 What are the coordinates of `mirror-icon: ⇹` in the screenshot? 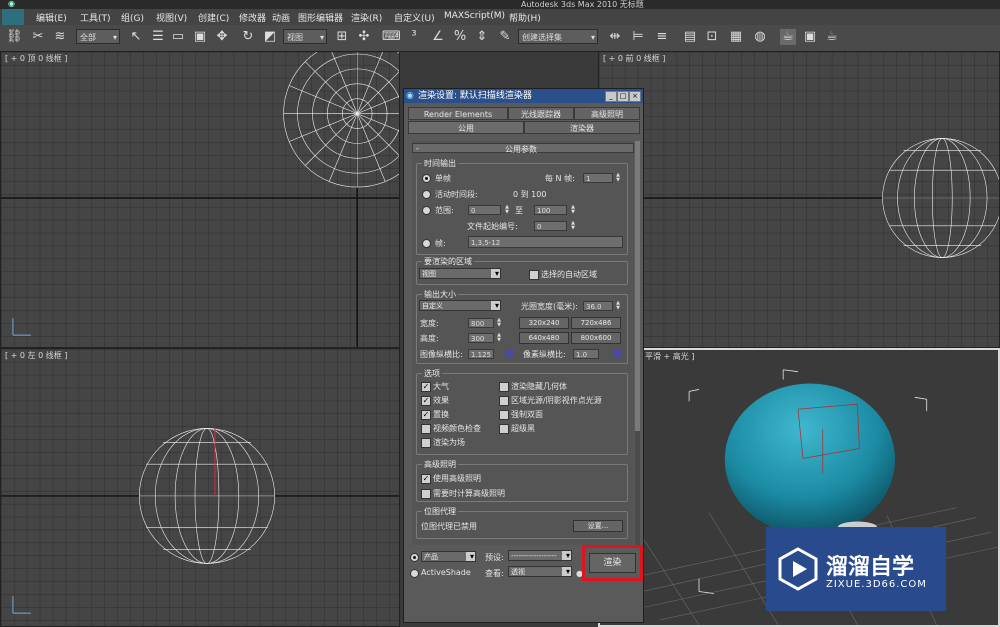 It's located at (615, 37).